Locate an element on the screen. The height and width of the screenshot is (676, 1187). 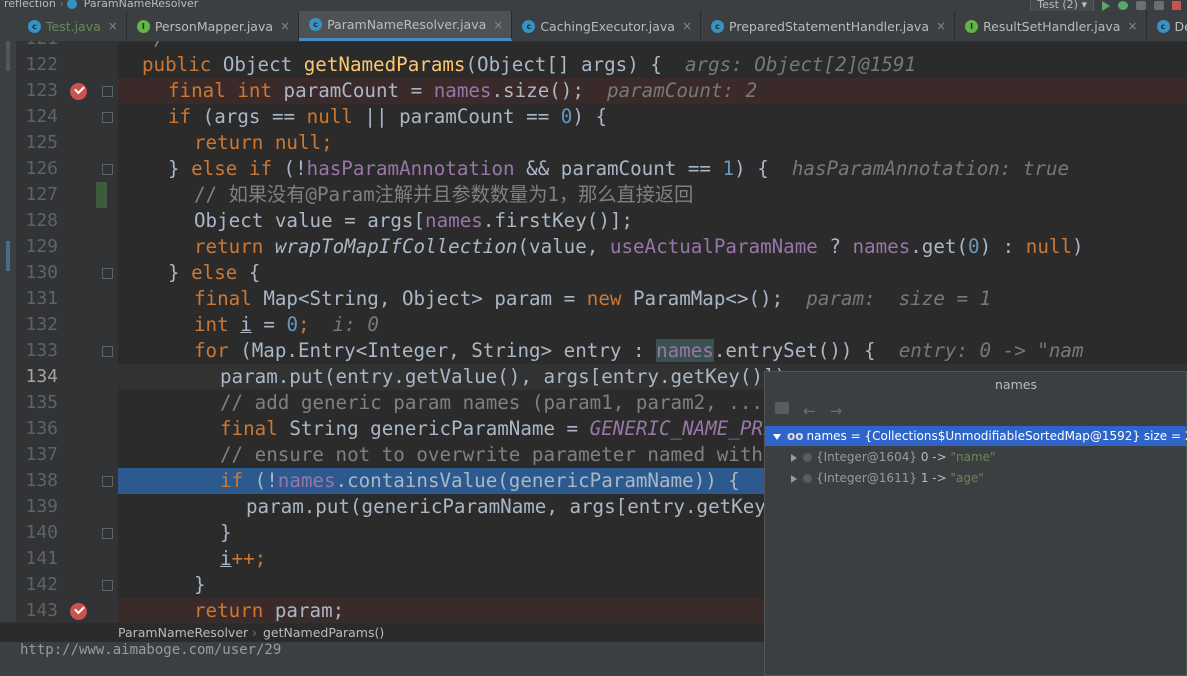
run-configuration-select: Test (2) ▾ is located at coordinates (1062, 5).